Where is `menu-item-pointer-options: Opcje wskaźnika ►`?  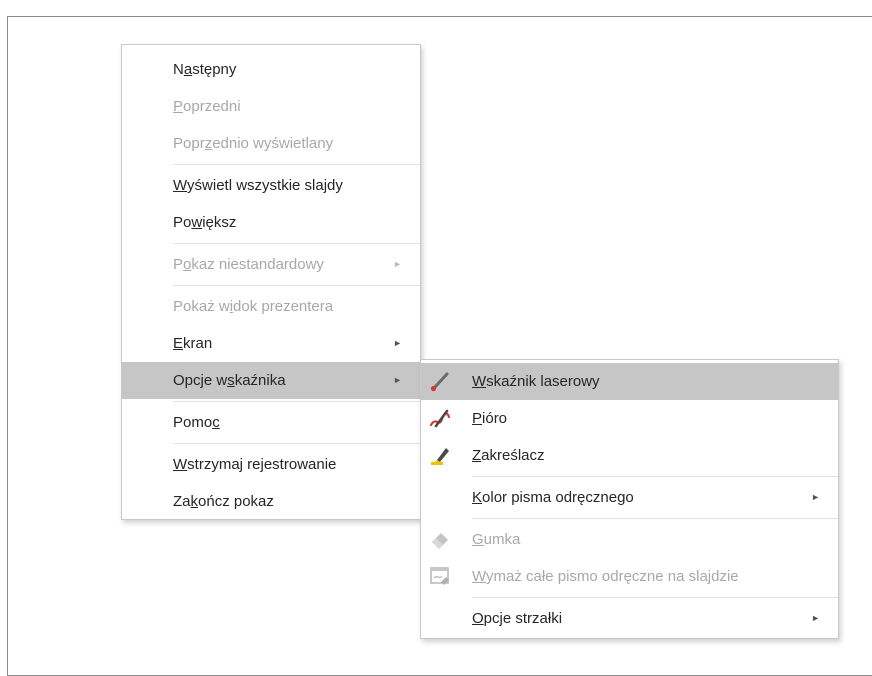
menu-item-pointer-options: Opcje wskaźnika ► is located at coordinates (271, 380).